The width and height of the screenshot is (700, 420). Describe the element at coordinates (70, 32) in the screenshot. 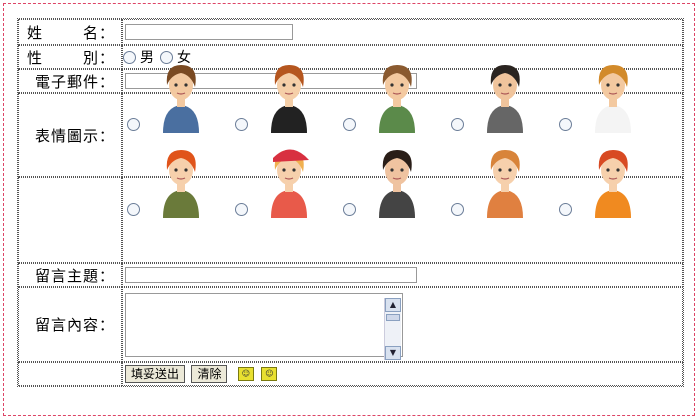

I see `name-label: 姓名：` at that location.